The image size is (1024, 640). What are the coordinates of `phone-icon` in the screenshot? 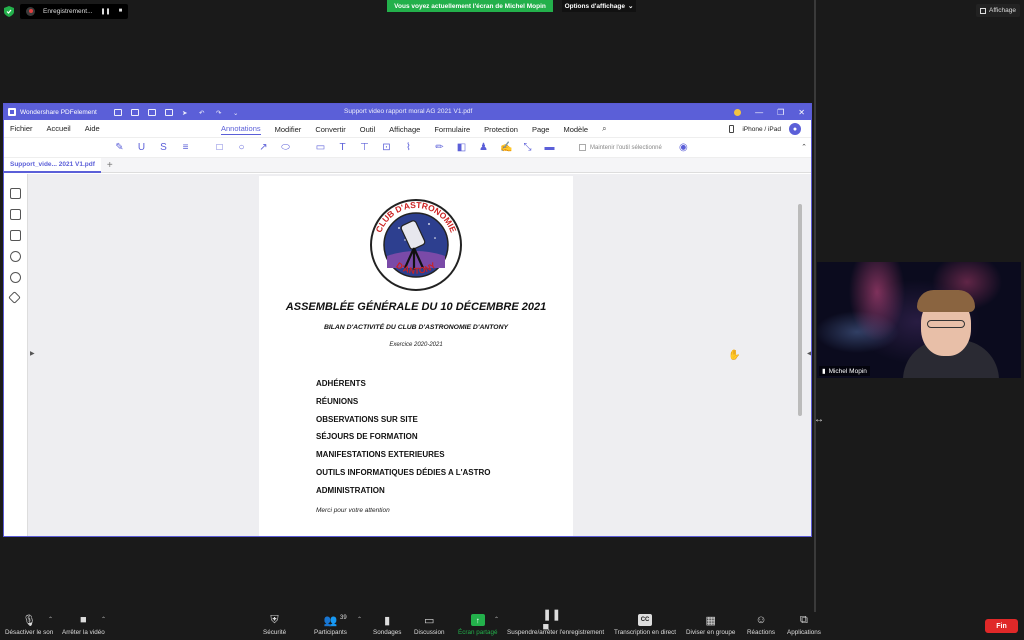 It's located at (732, 129).